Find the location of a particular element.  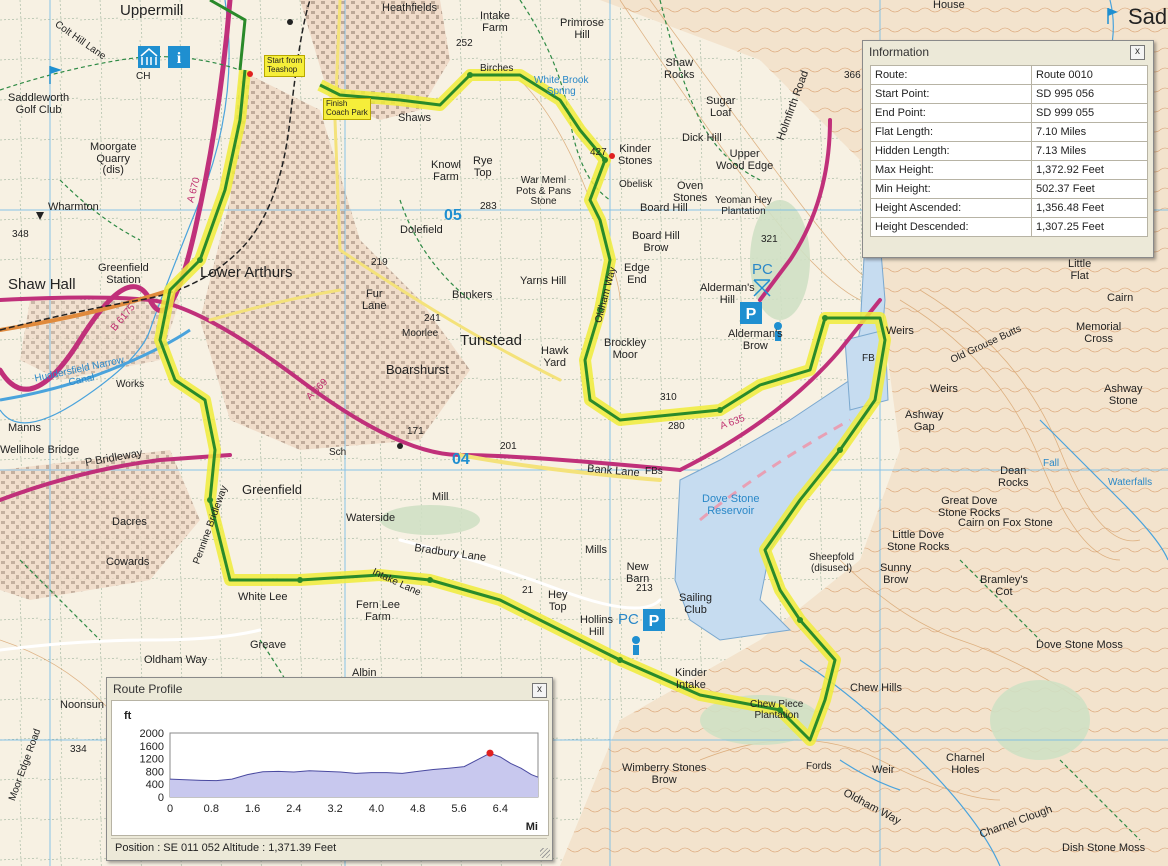

info-value: 1,356.48 Feet is located at coordinates (1089, 208).